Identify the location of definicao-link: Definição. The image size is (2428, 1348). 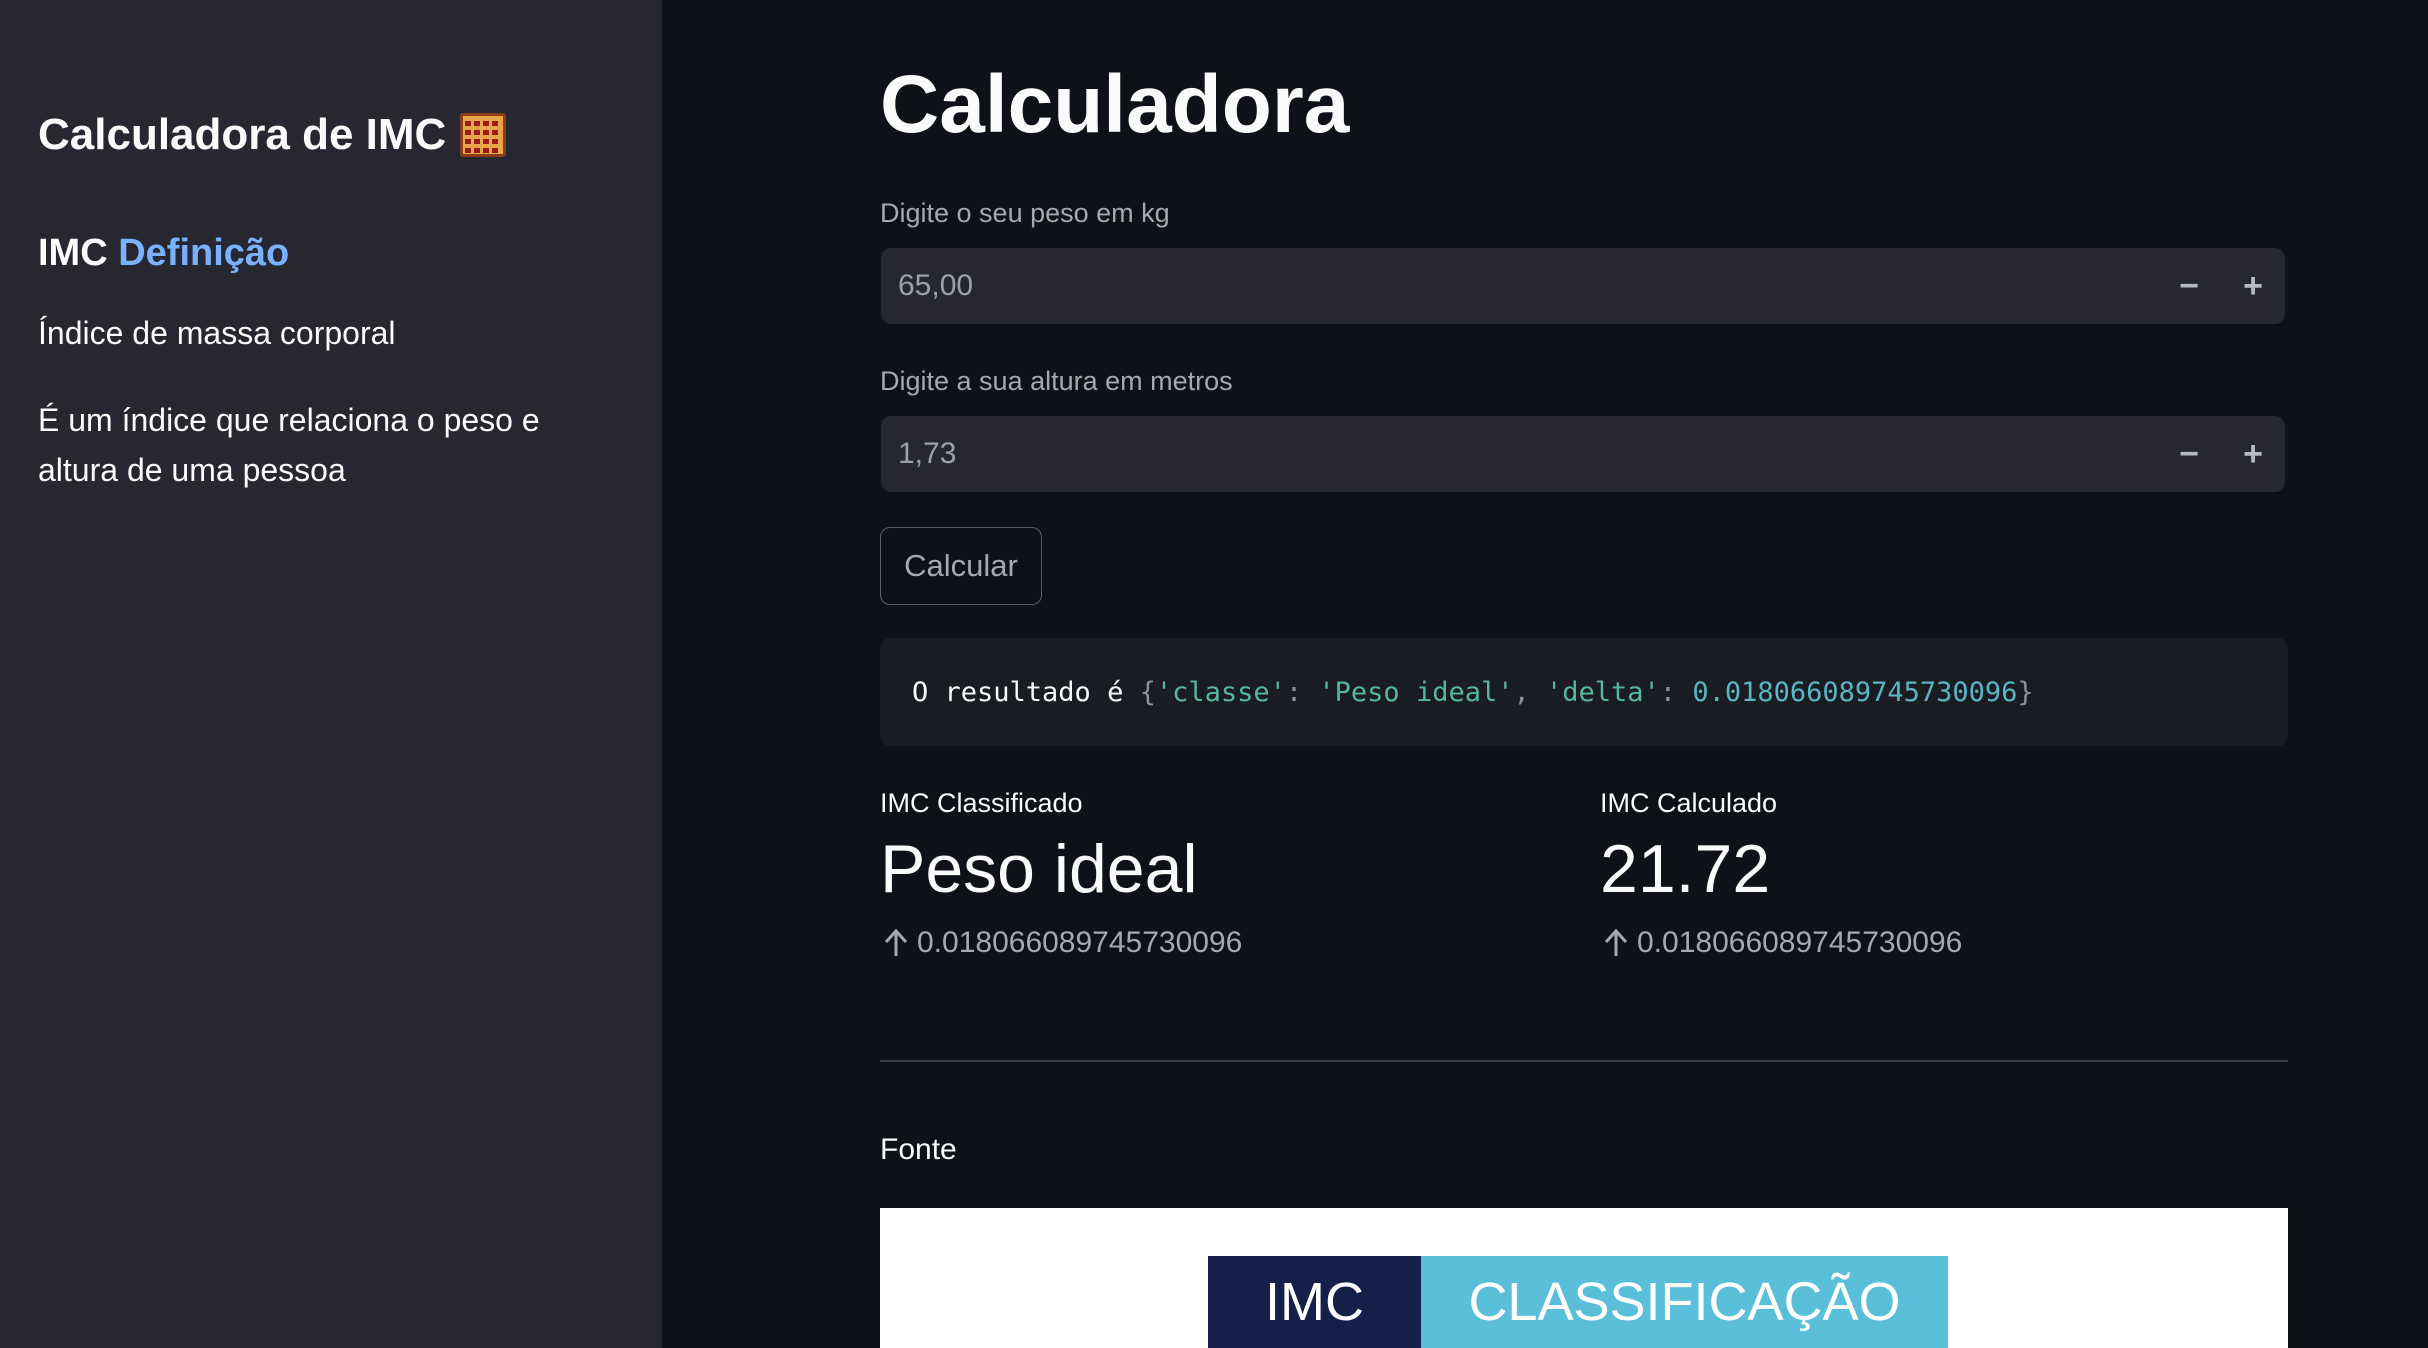
(203, 253).